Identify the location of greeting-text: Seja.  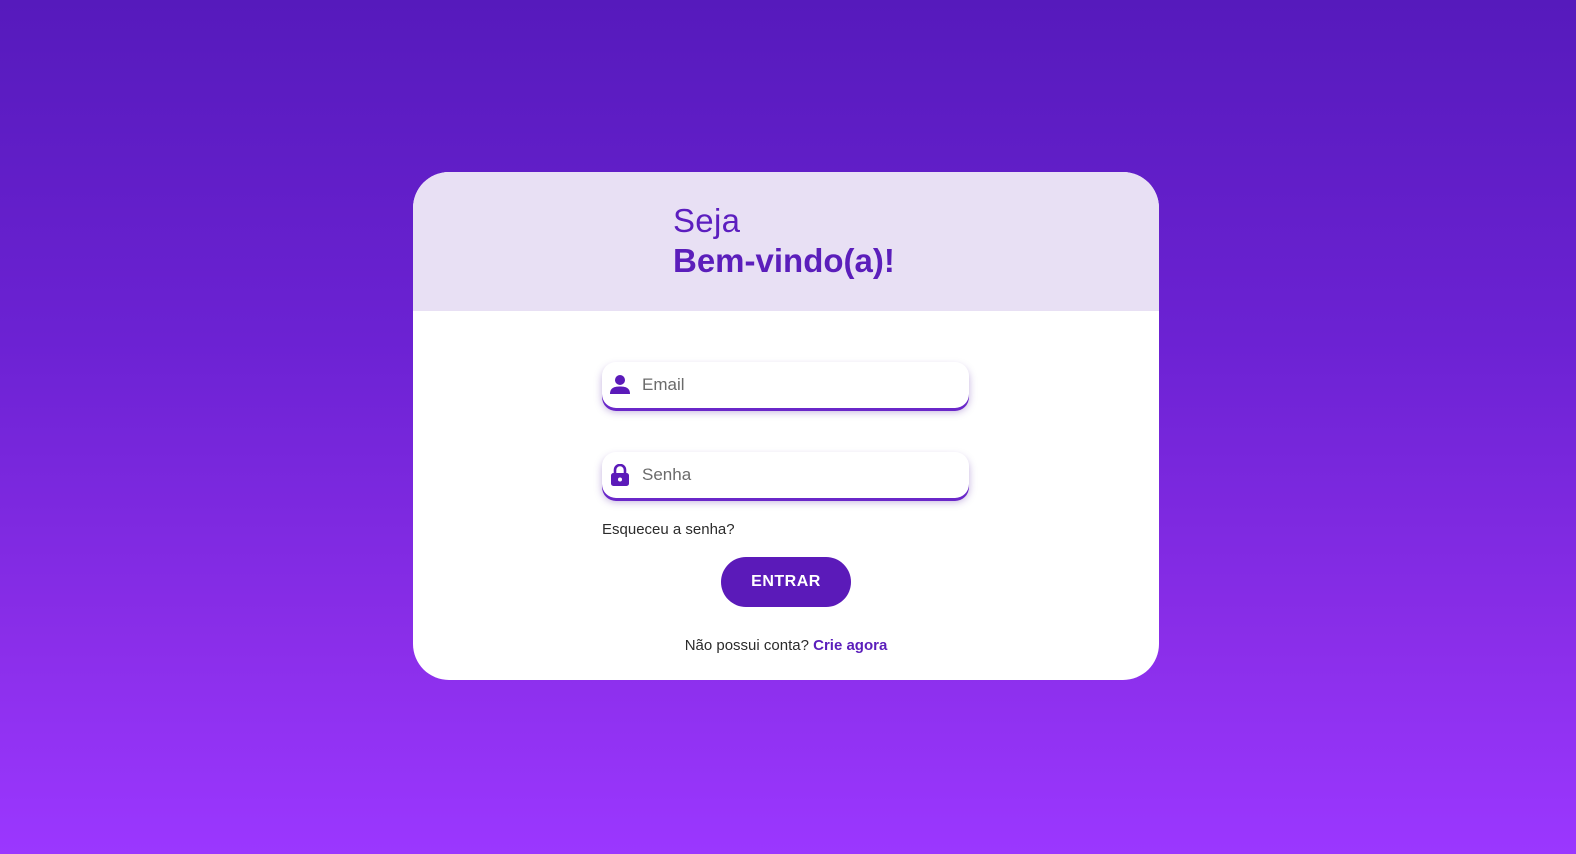
(707, 220).